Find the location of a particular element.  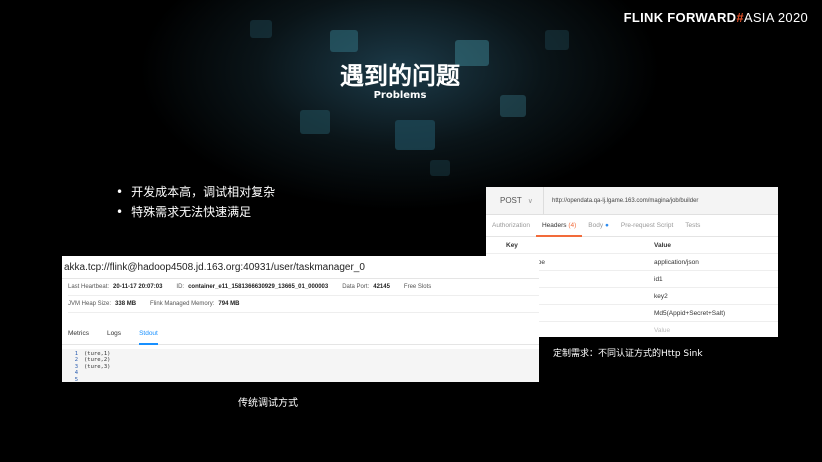

jvm-heap-value: 338 MB is located at coordinates (126, 304).